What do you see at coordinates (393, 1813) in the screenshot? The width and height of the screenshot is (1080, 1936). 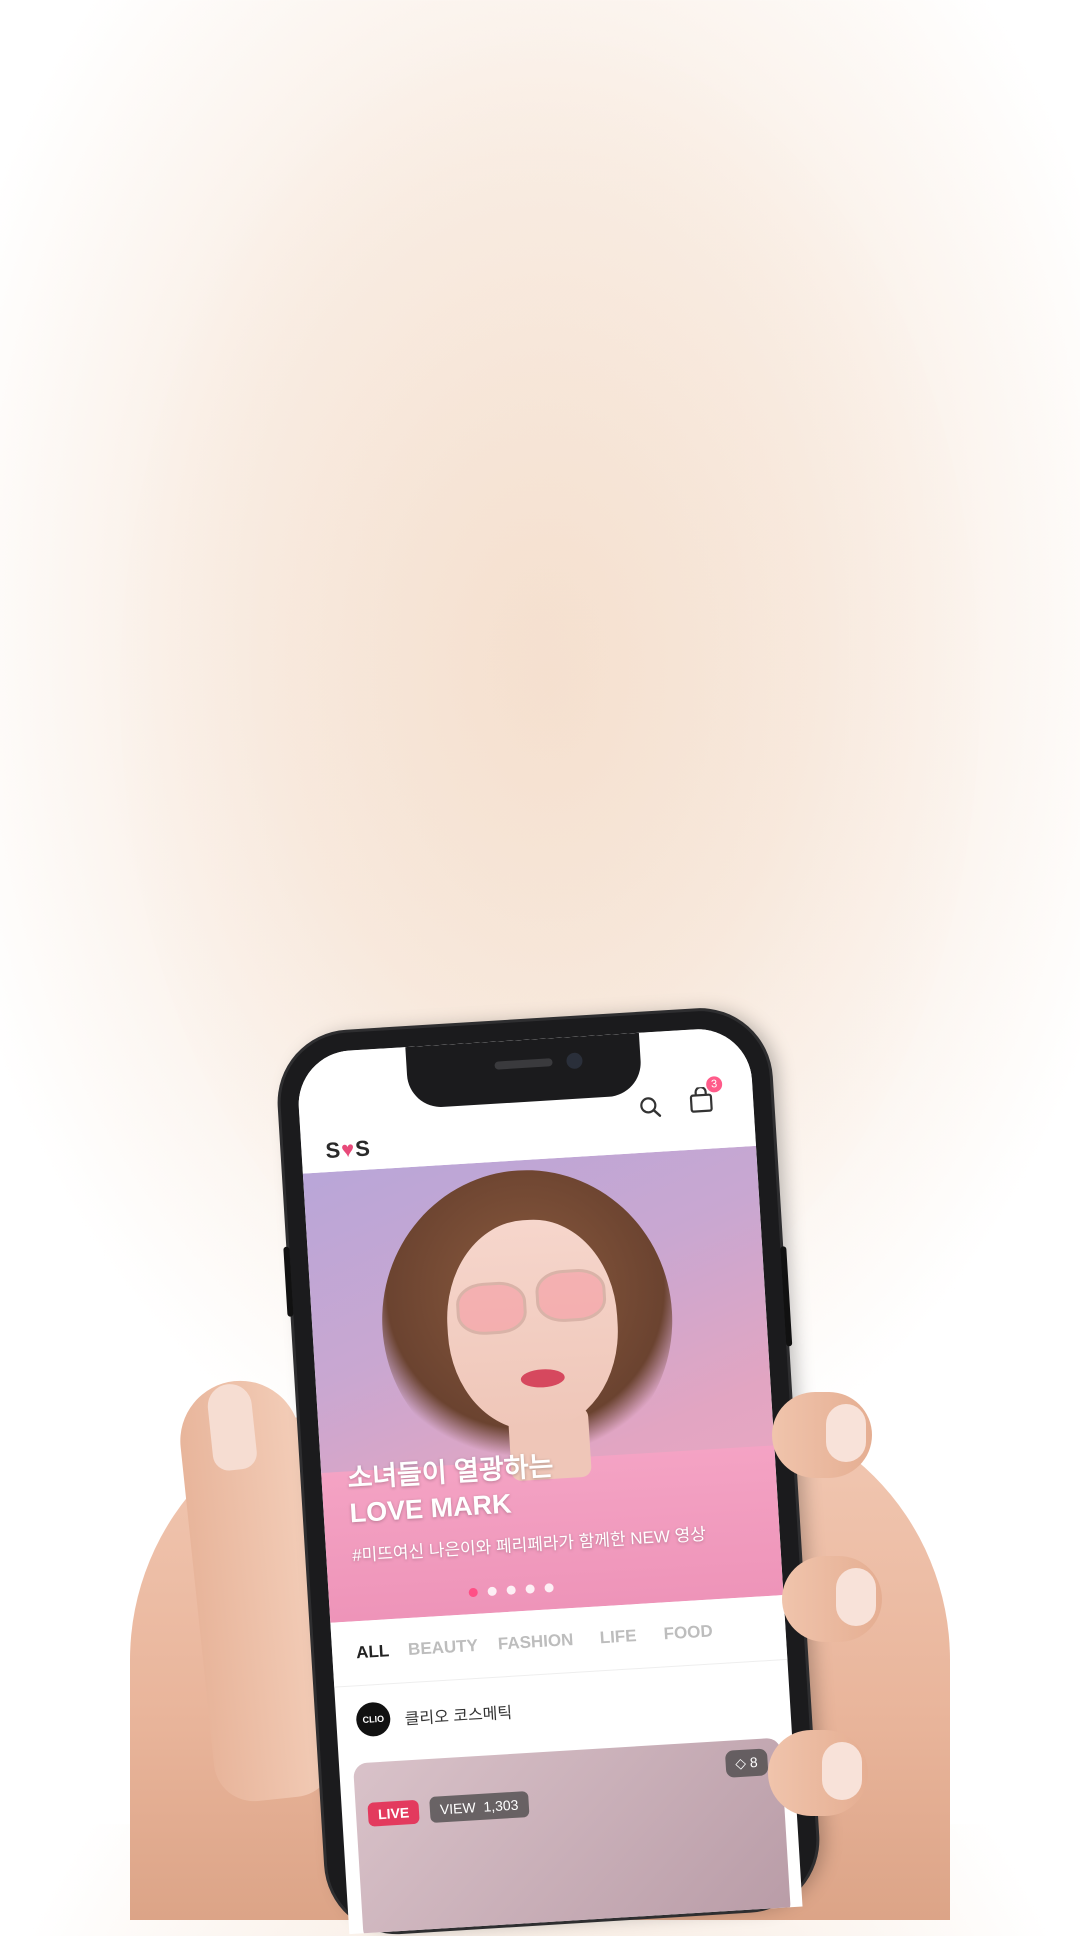 I see `live-badge: LIVE` at bounding box center [393, 1813].